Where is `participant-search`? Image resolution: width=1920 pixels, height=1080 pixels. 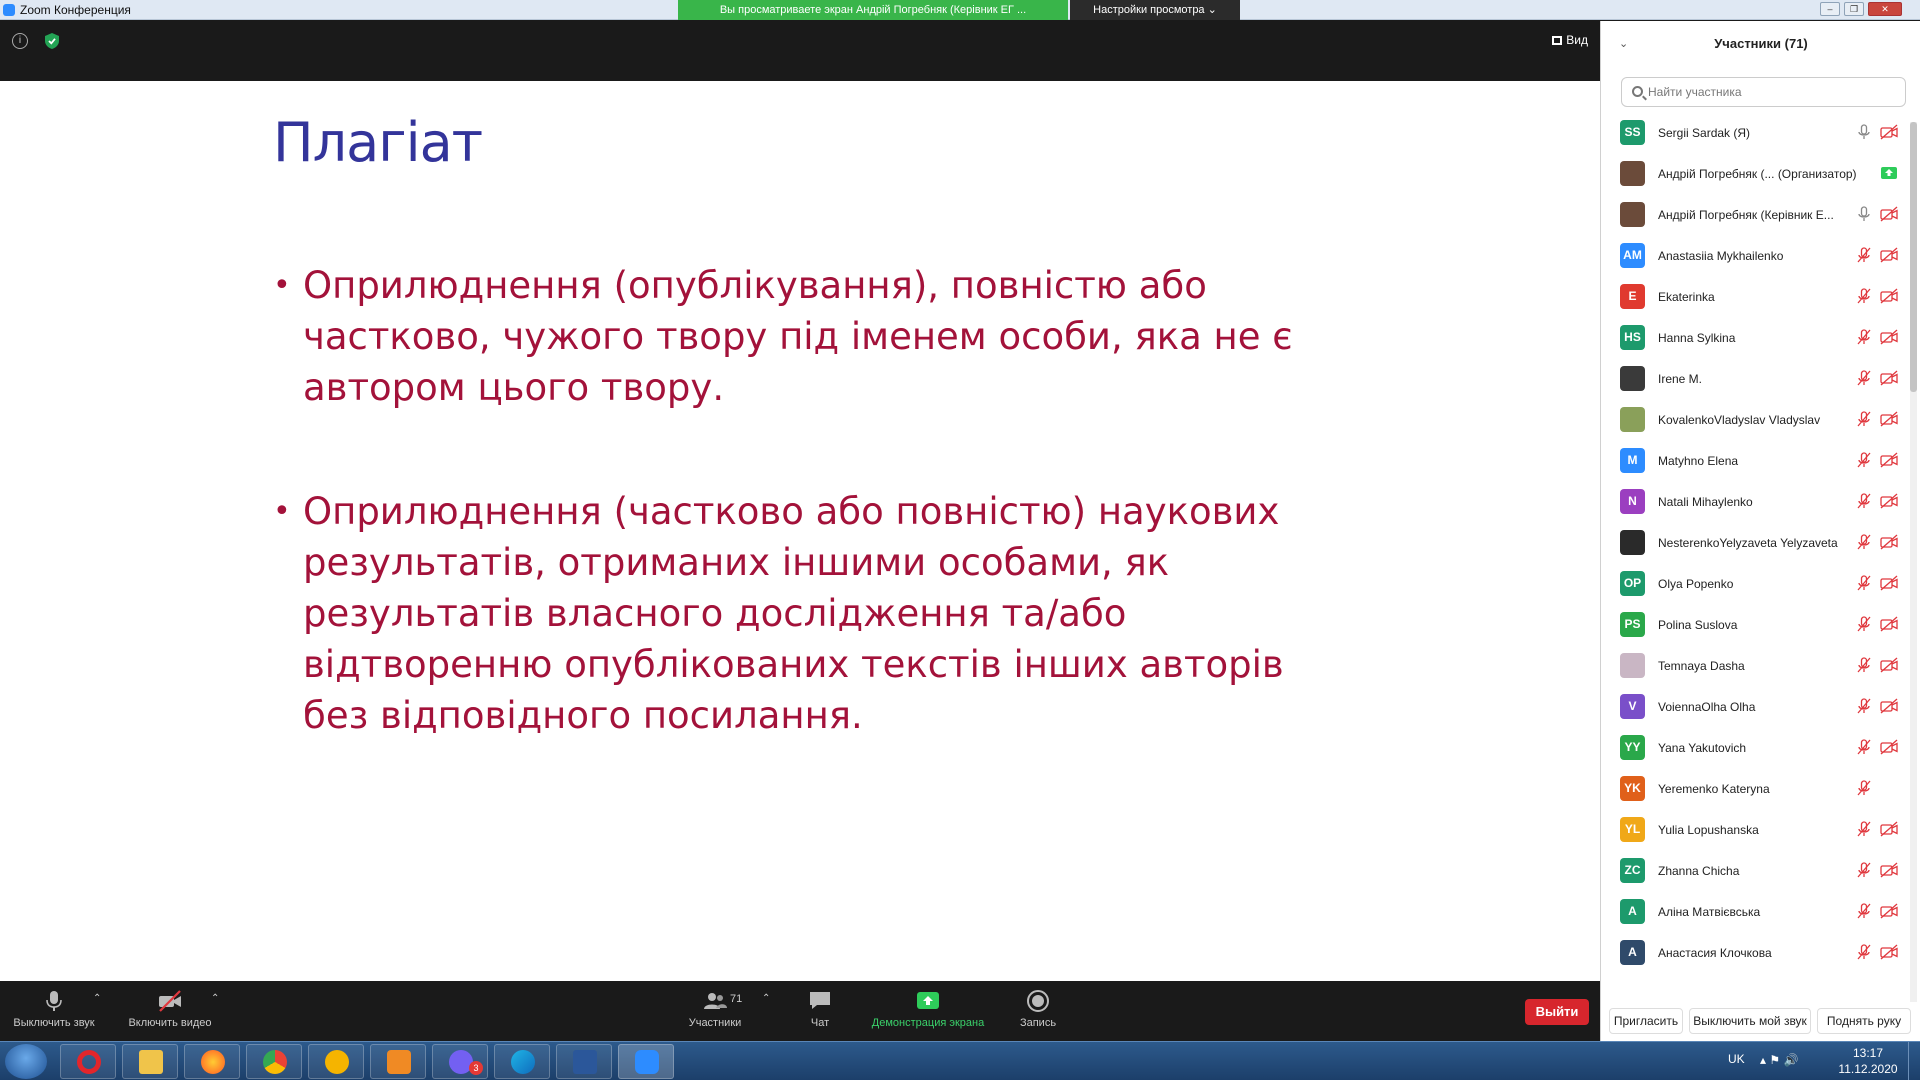 participant-search is located at coordinates (1763, 92).